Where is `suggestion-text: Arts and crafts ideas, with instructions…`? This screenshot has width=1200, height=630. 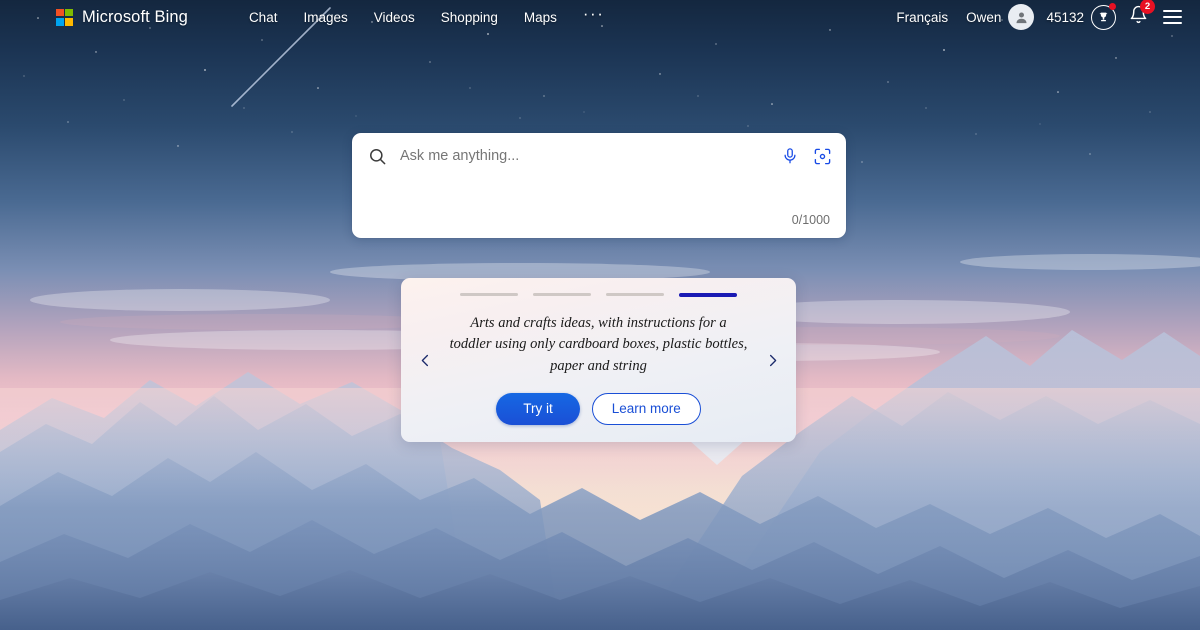
suggestion-text: Arts and crafts ideas, with instructions… is located at coordinates (598, 344).